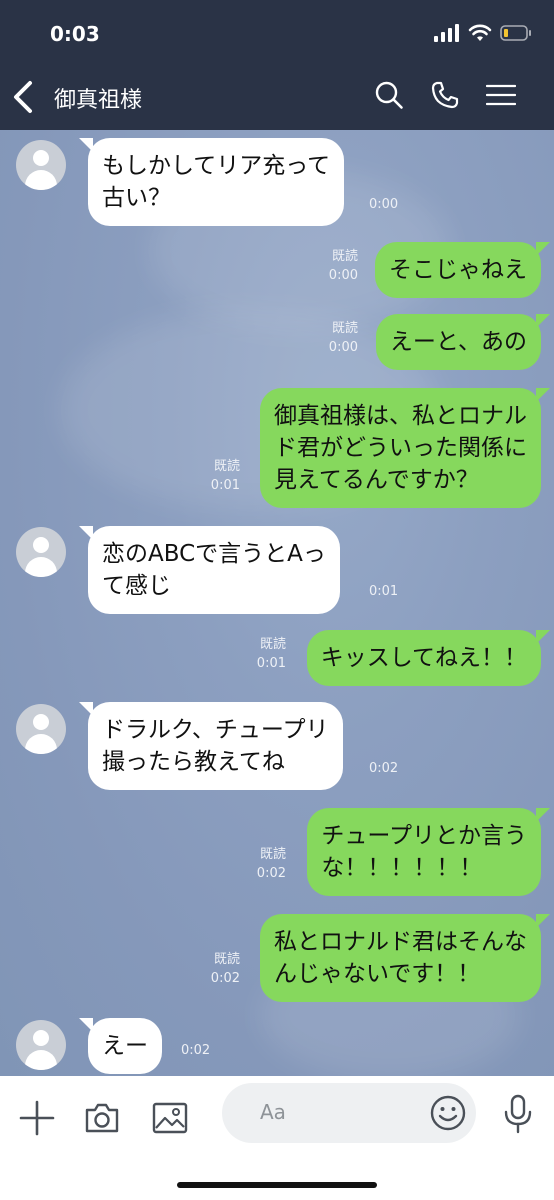  I want to click on signal-icon, so click(446, 33).